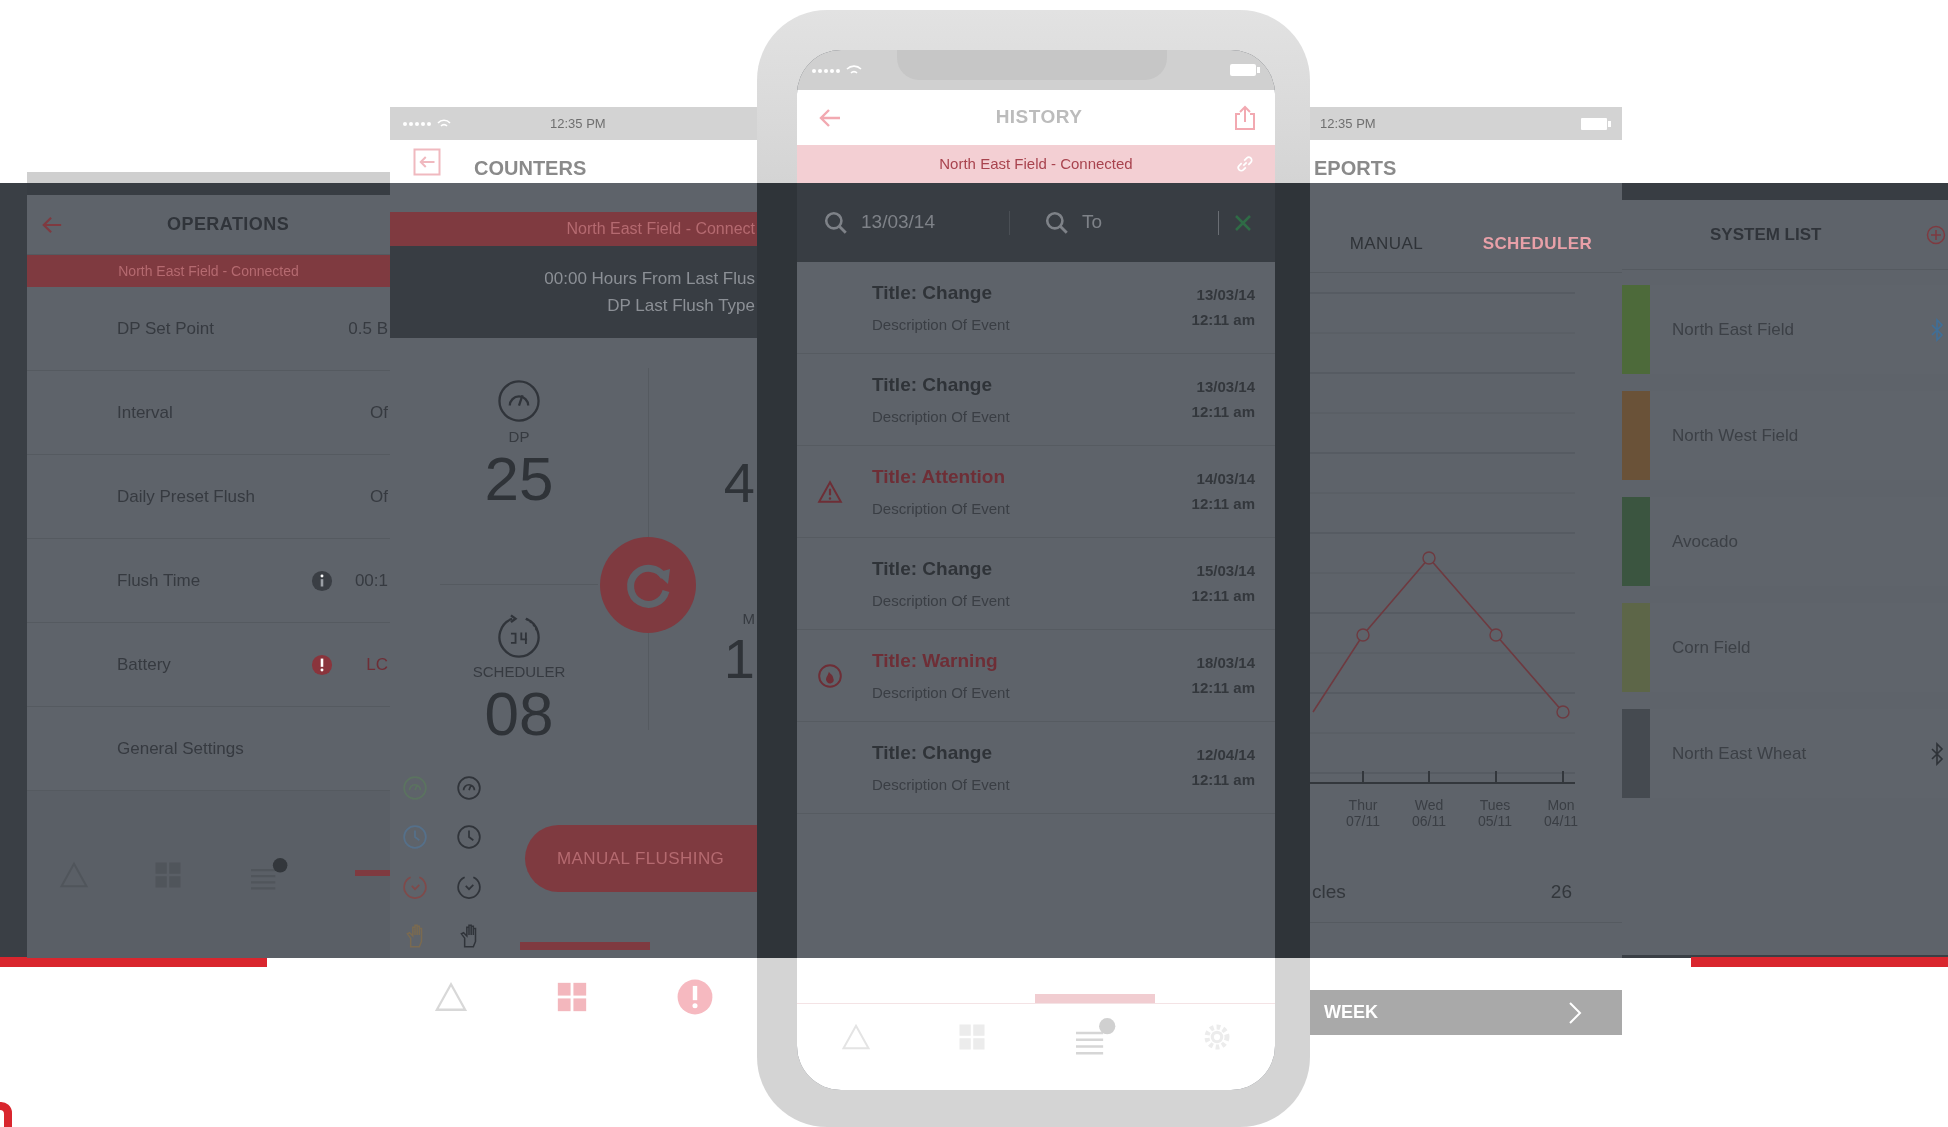  I want to click on link-icon, so click(1245, 164).